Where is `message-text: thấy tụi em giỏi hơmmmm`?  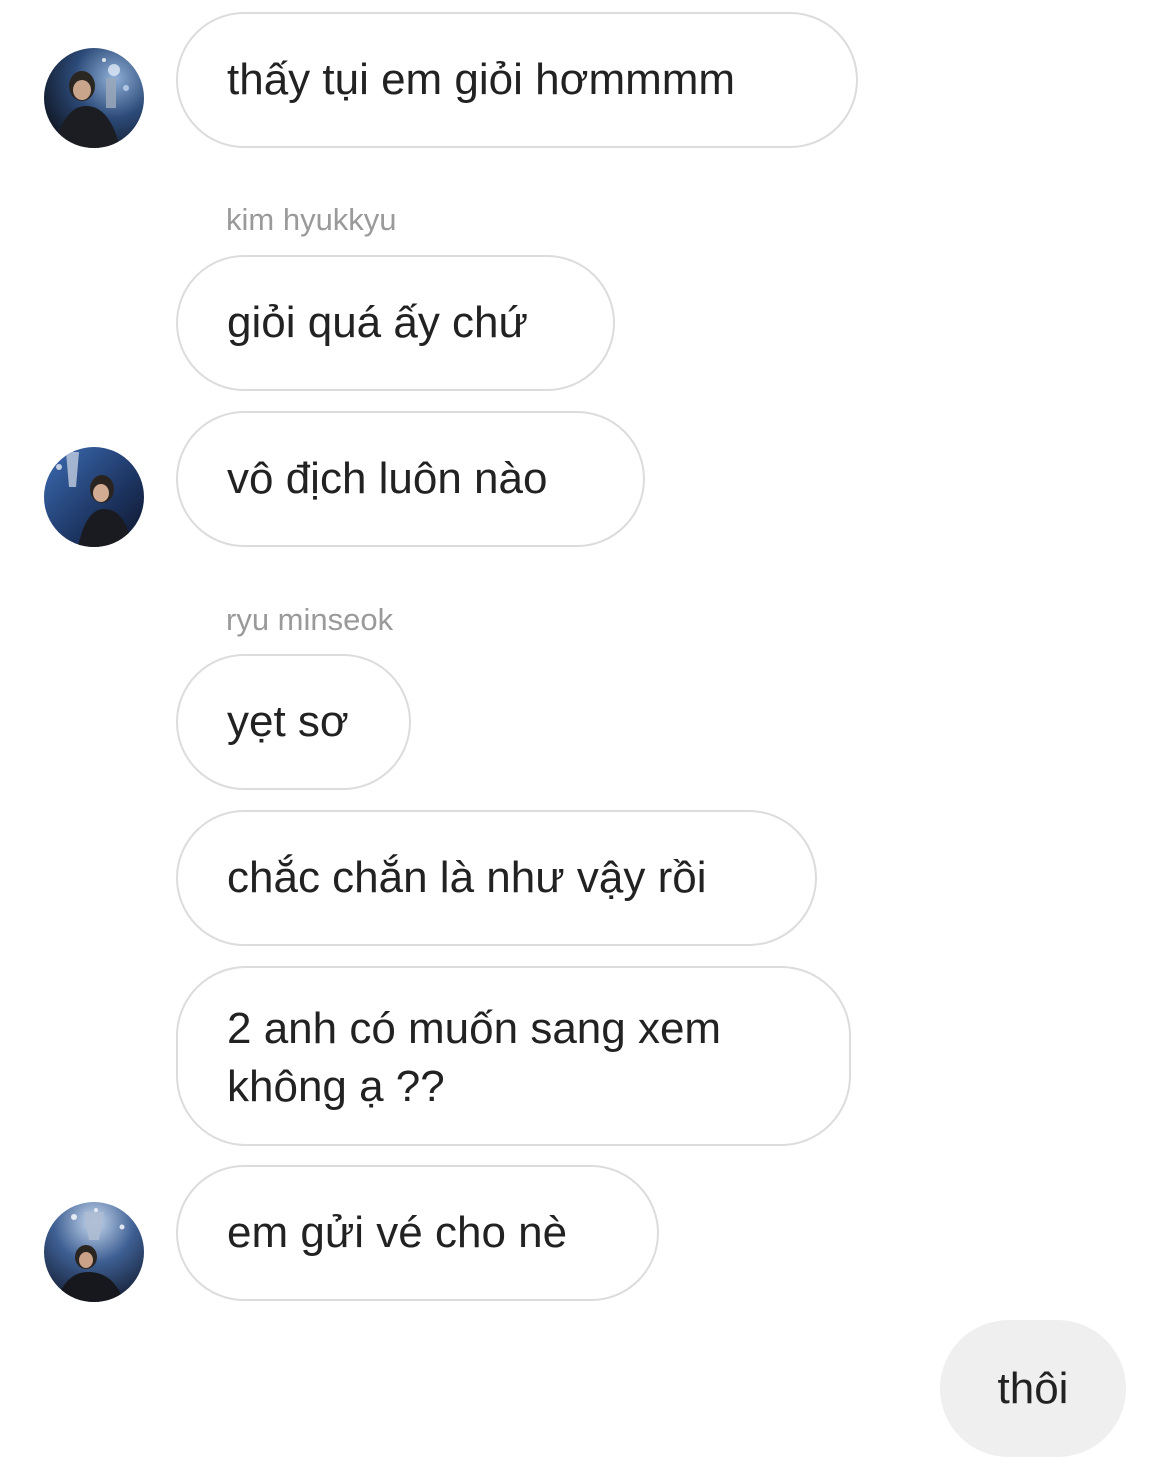 message-text: thấy tụi em giỏi hơmmmm is located at coordinates (481, 79).